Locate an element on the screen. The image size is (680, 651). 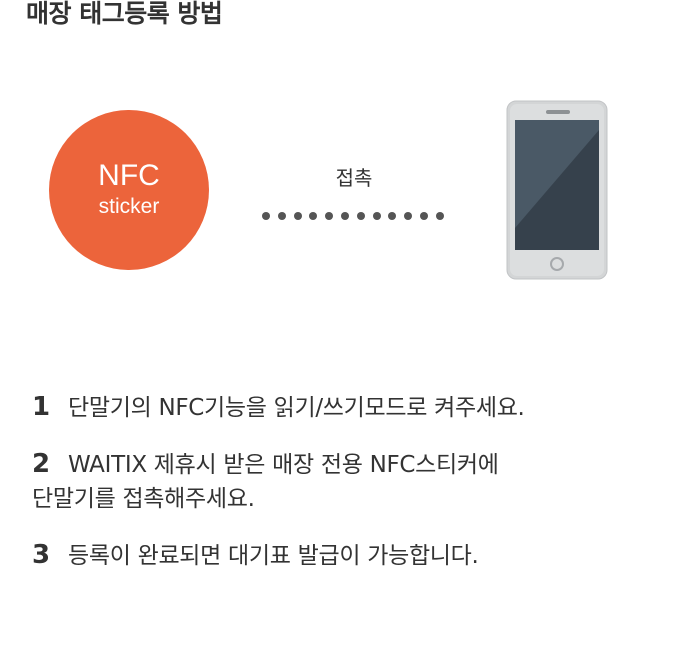
page-title: 매장 태그등록 방법 is located at coordinates (124, 14).